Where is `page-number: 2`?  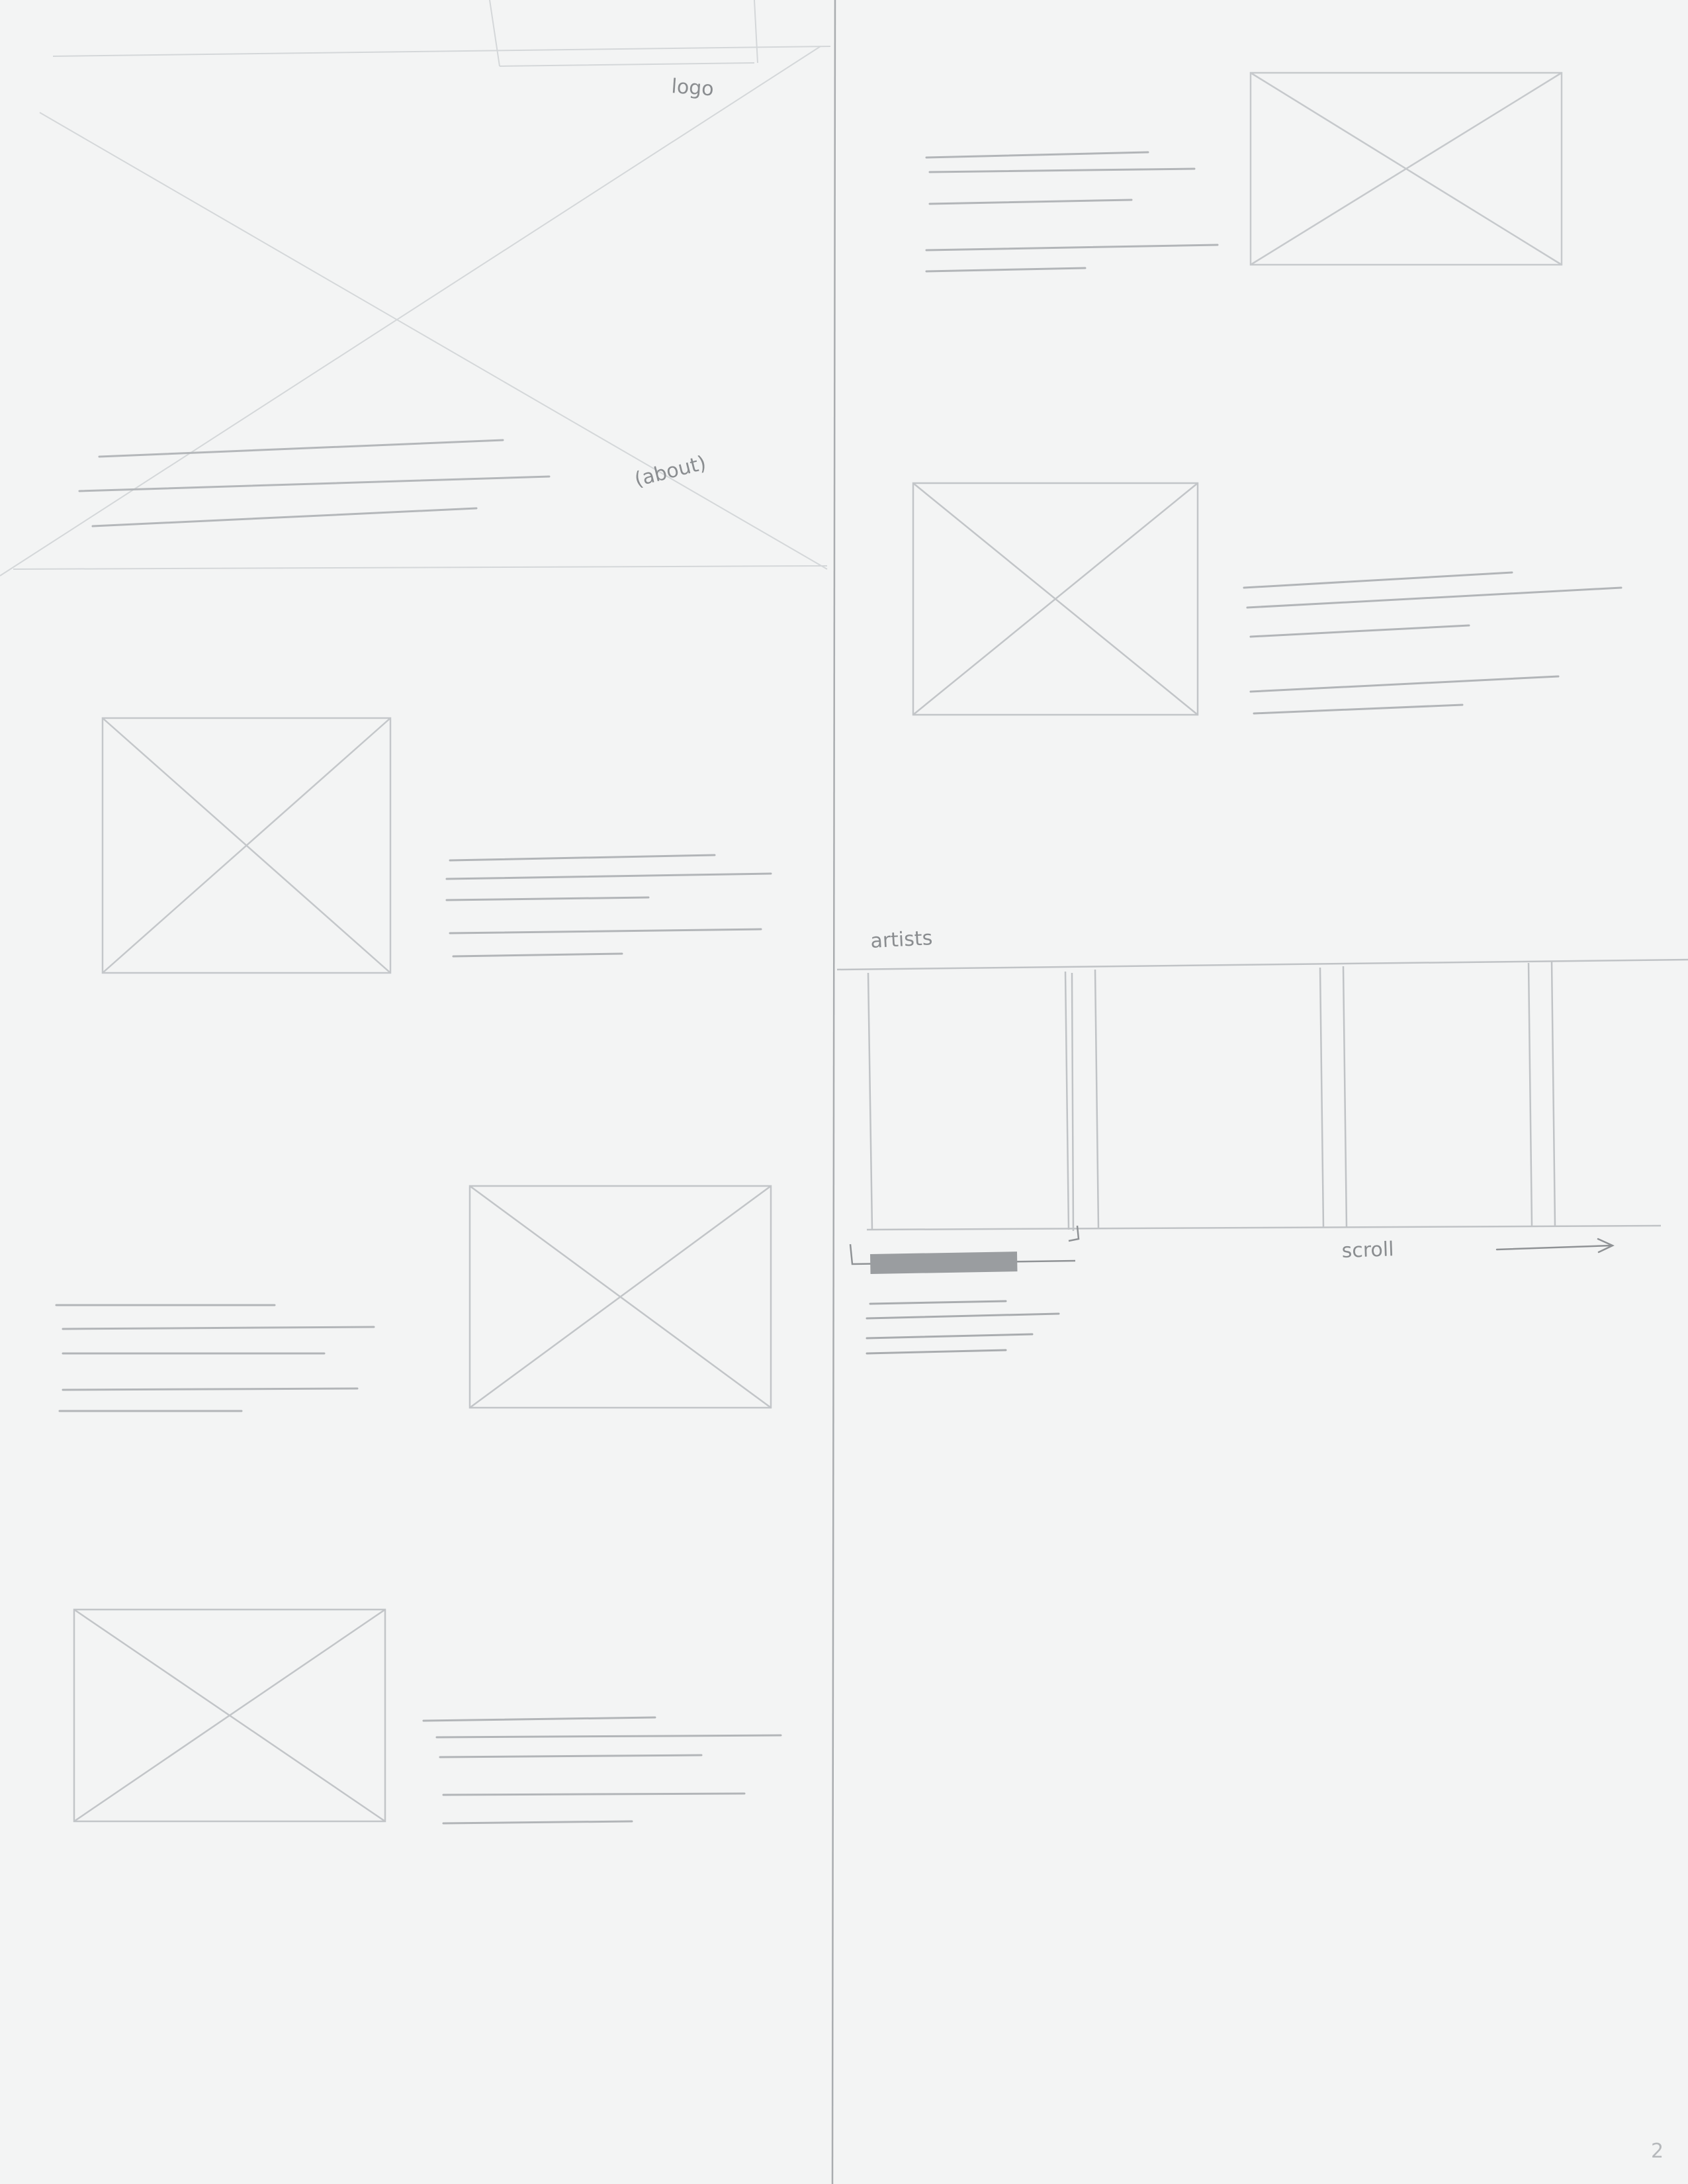 page-number: 2 is located at coordinates (1657, 2151).